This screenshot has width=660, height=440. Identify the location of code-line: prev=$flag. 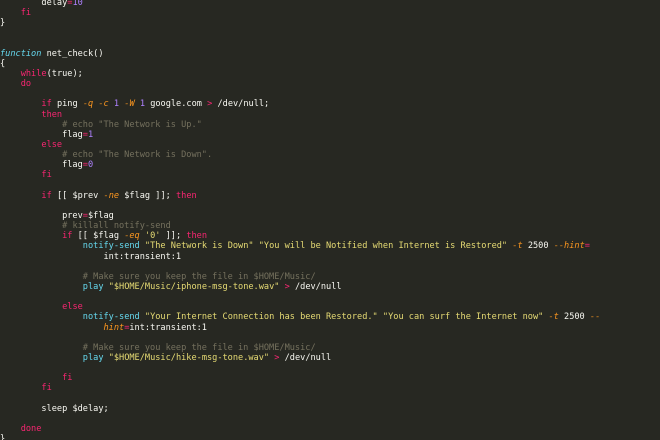
(330, 216).